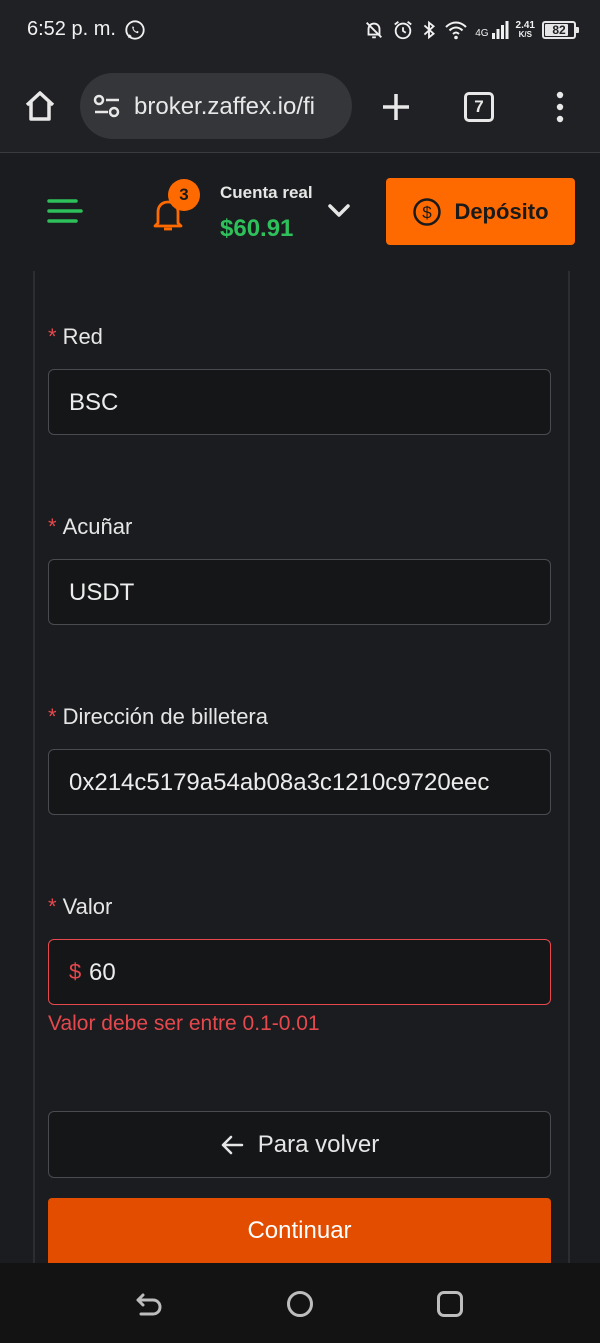 The width and height of the screenshot is (600, 1343). I want to click on address-bar: broker.zaffex.io/fi, so click(216, 106).